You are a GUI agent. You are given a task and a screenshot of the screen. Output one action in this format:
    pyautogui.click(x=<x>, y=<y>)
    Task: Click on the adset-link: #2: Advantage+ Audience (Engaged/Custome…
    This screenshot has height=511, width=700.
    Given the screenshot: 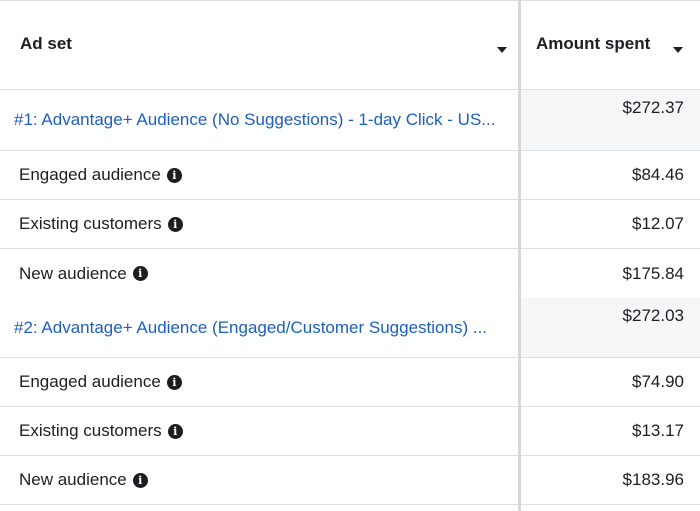 What is the action you would take?
    pyautogui.click(x=264, y=327)
    